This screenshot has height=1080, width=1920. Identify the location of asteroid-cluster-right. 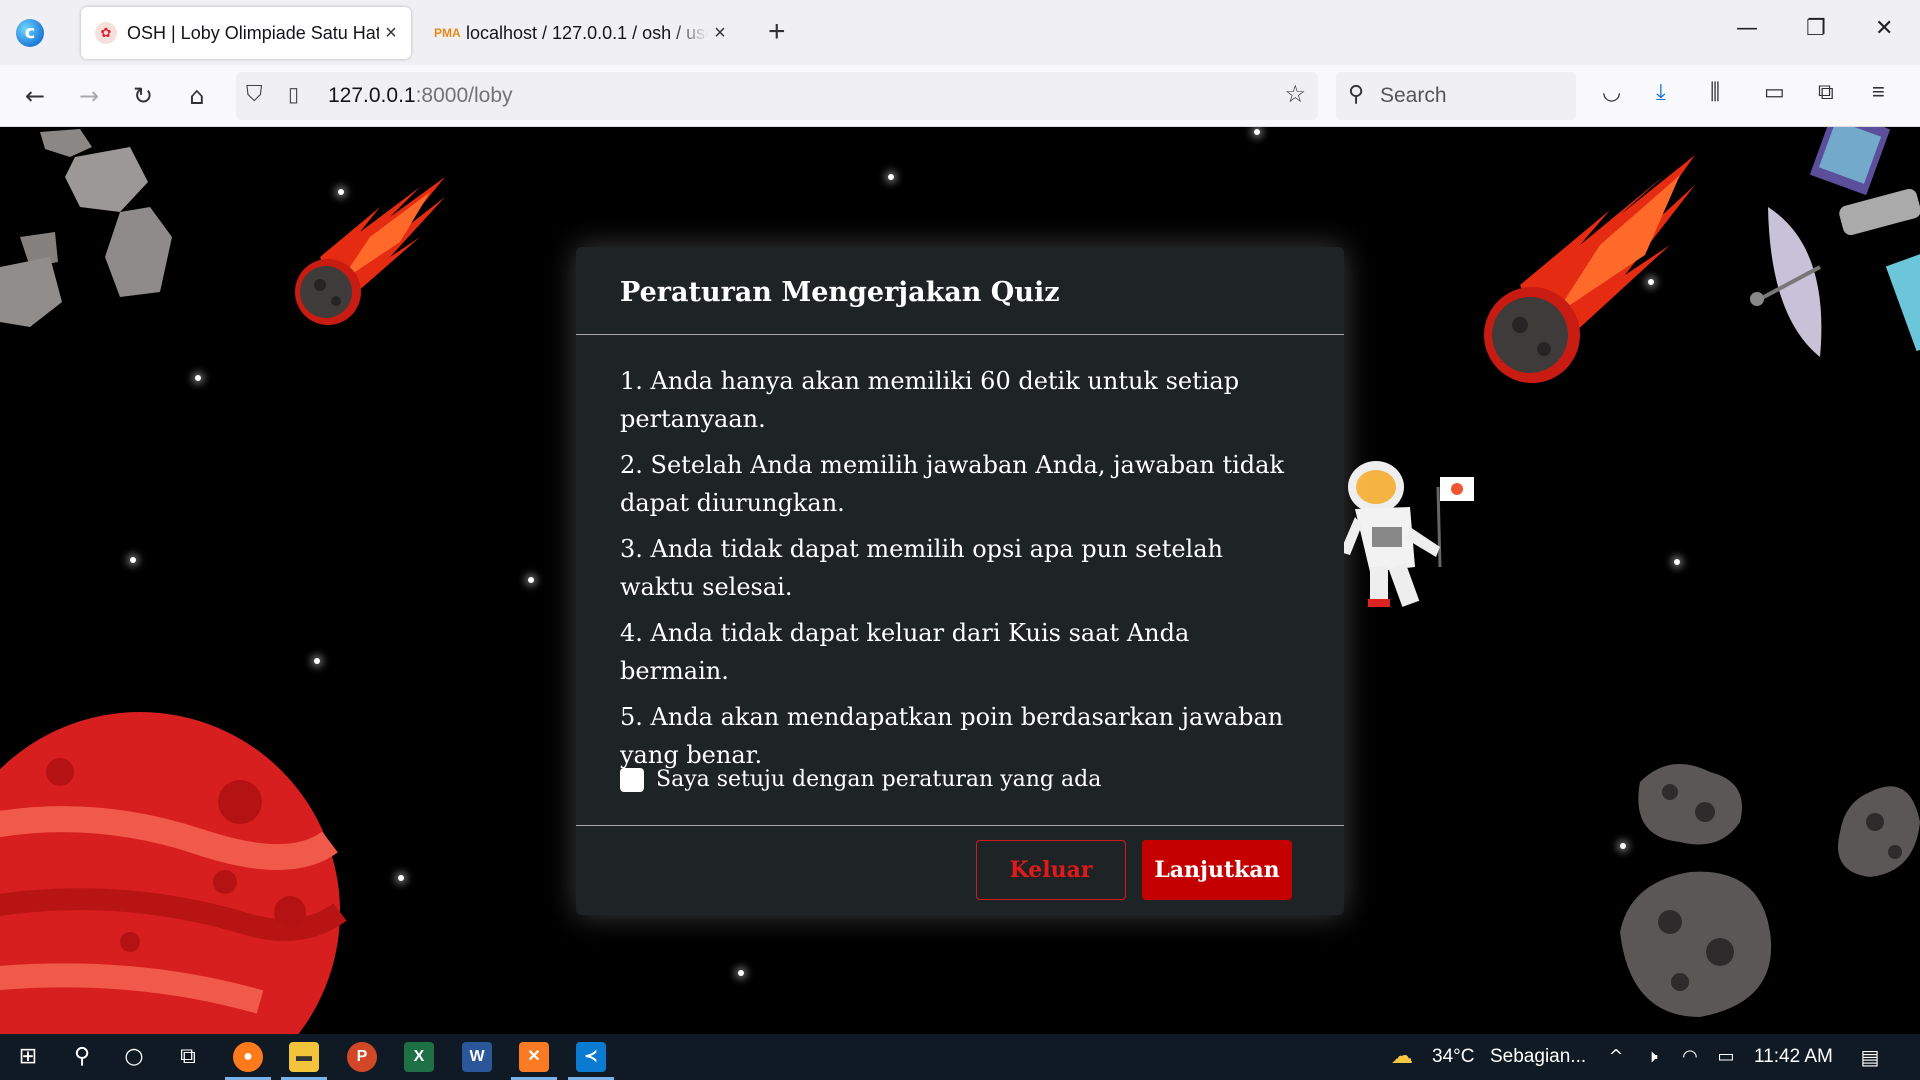
(1770, 890).